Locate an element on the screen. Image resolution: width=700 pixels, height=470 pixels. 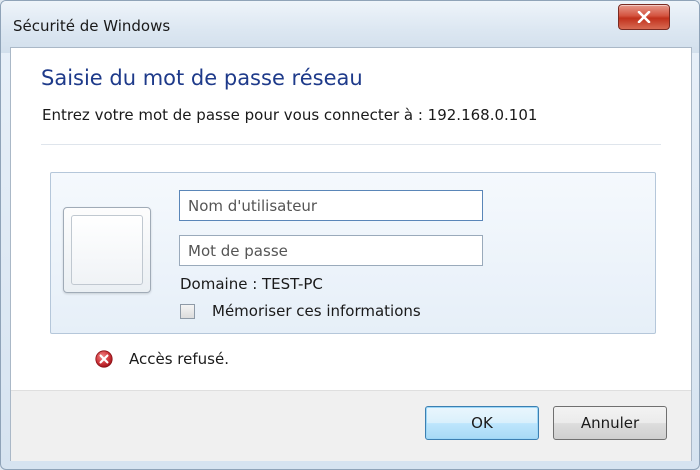
error-text: Accès refusé. is located at coordinates (179, 359).